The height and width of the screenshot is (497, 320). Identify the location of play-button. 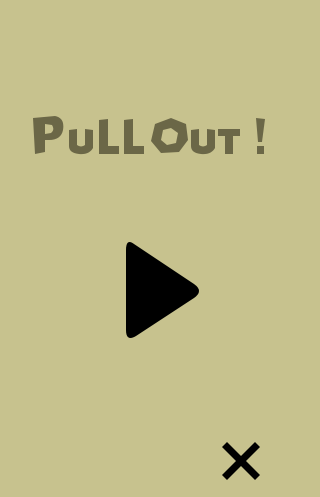
(163, 291).